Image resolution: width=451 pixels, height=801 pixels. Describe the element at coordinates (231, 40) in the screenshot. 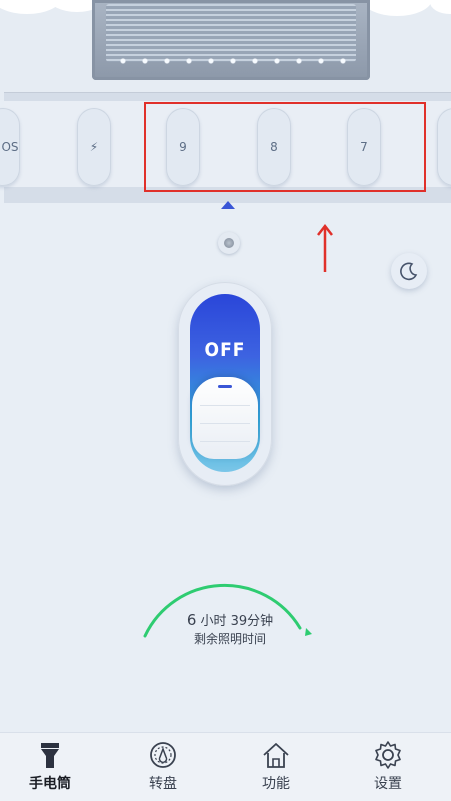

I see `flashlight-lens` at that location.